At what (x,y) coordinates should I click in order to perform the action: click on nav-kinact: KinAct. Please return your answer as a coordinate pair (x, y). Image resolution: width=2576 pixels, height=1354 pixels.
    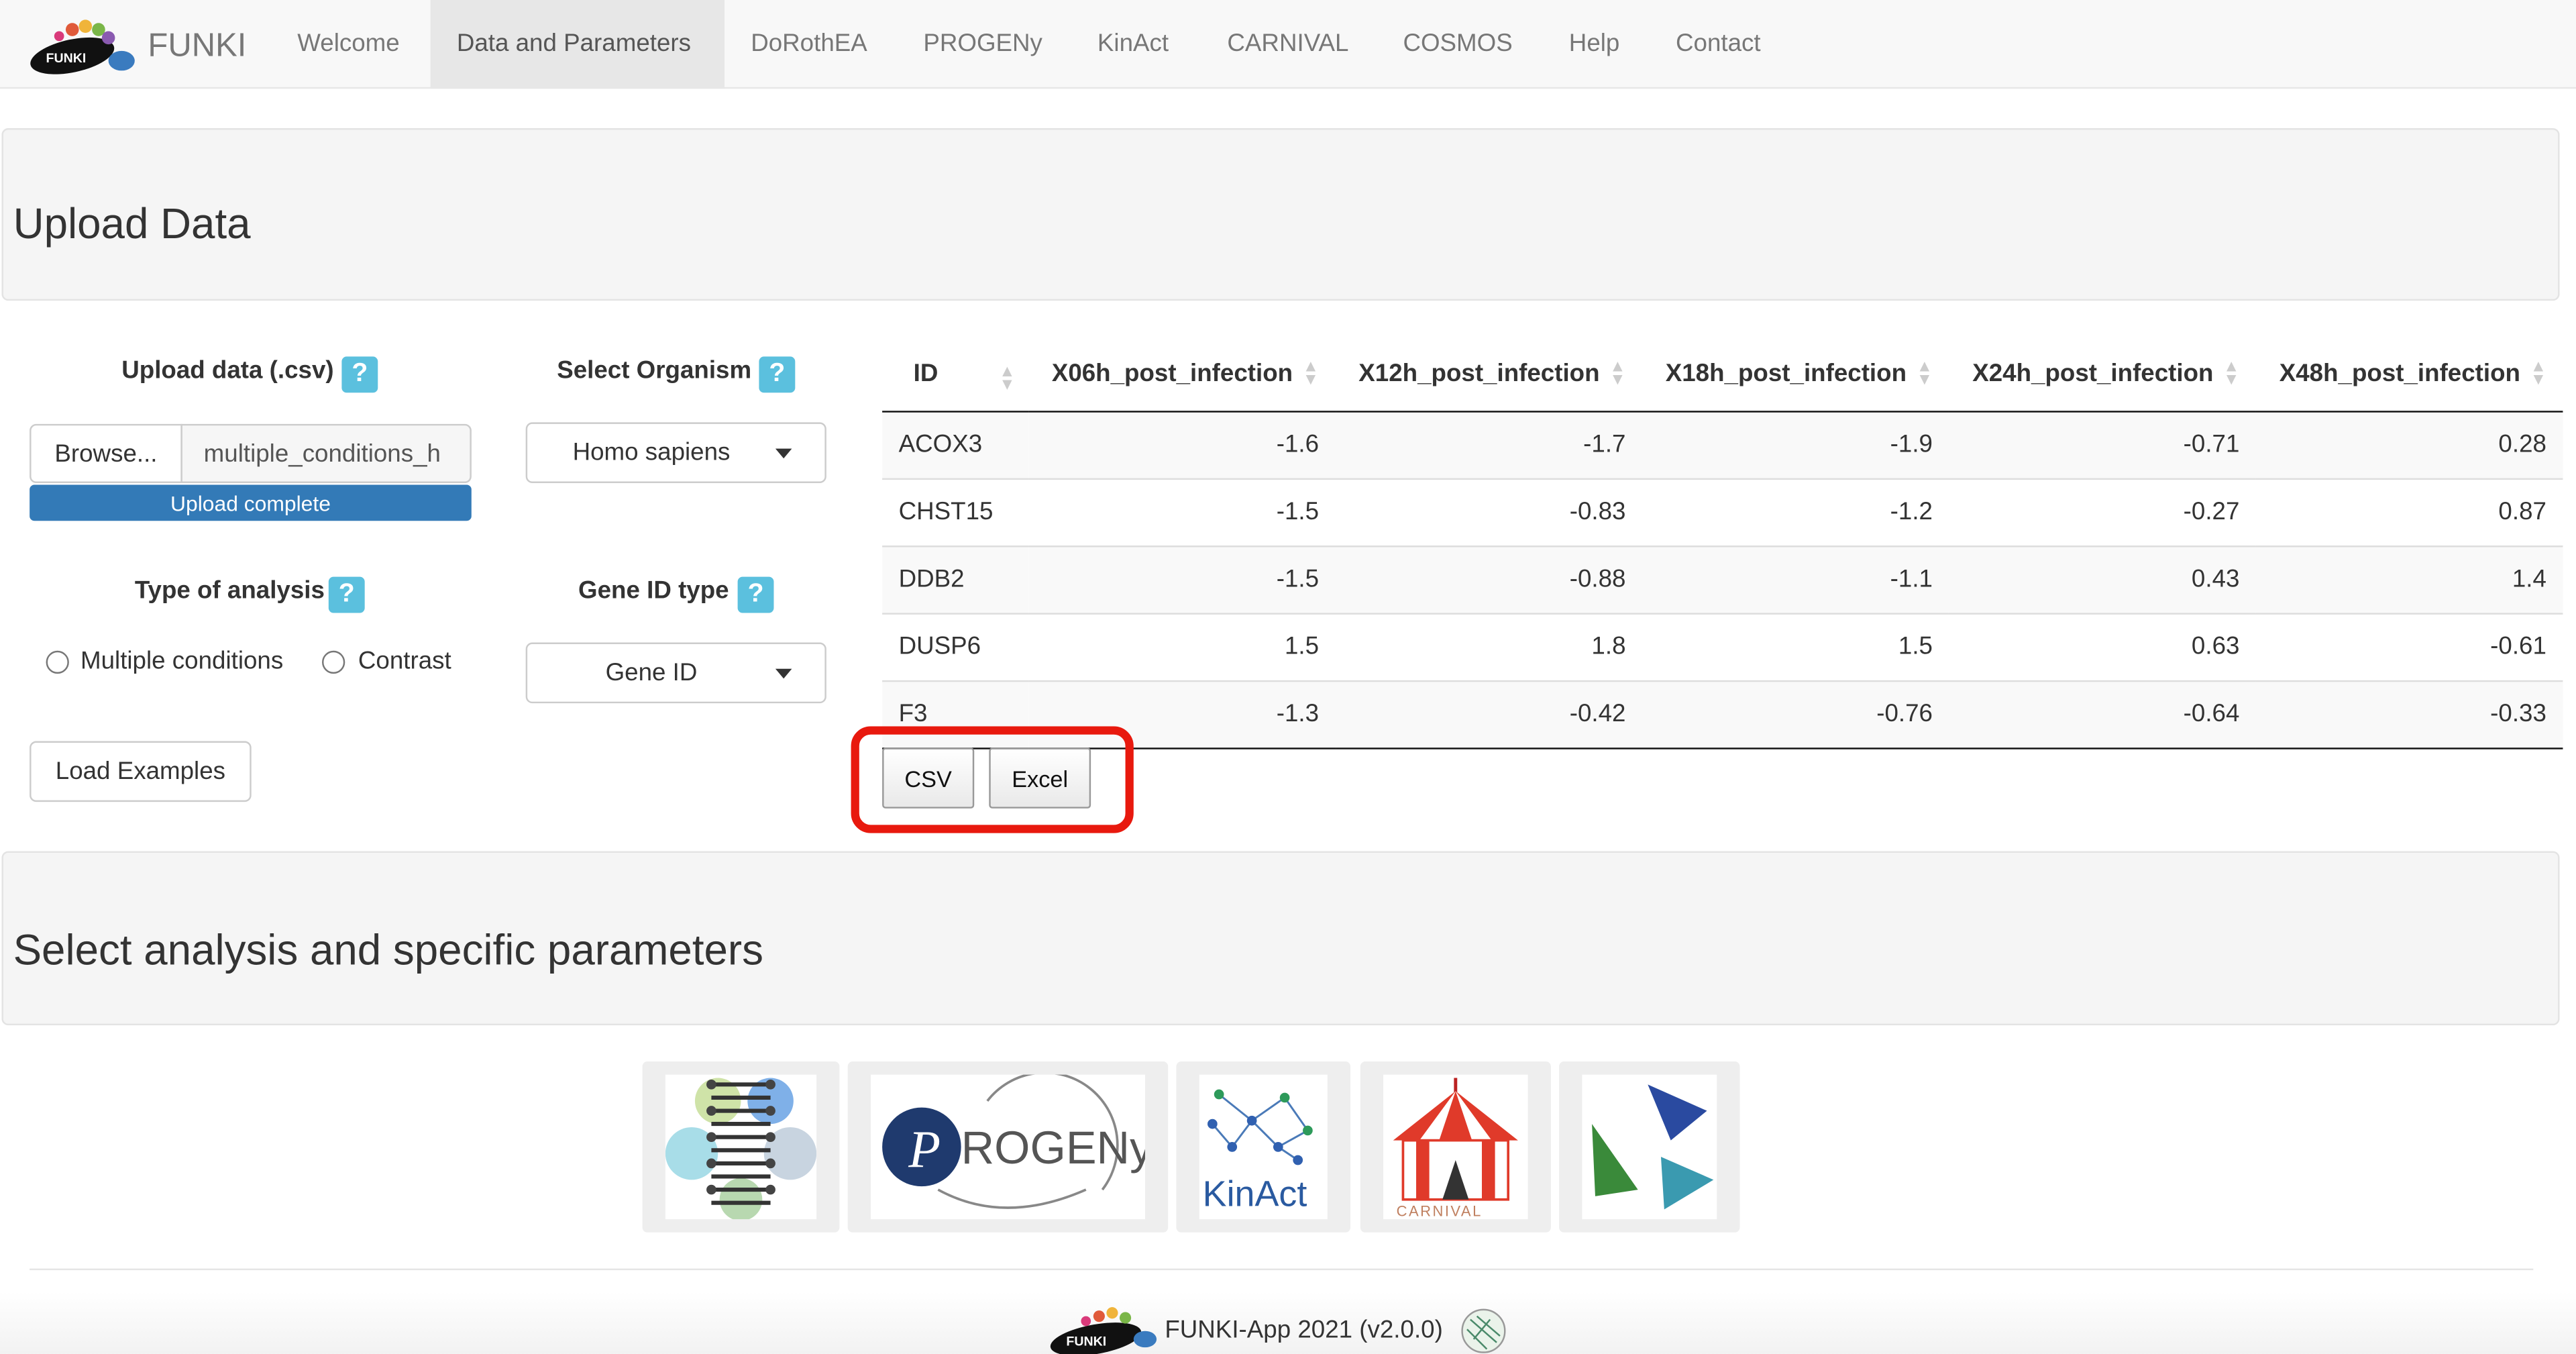
    Looking at the image, I should click on (1133, 44).